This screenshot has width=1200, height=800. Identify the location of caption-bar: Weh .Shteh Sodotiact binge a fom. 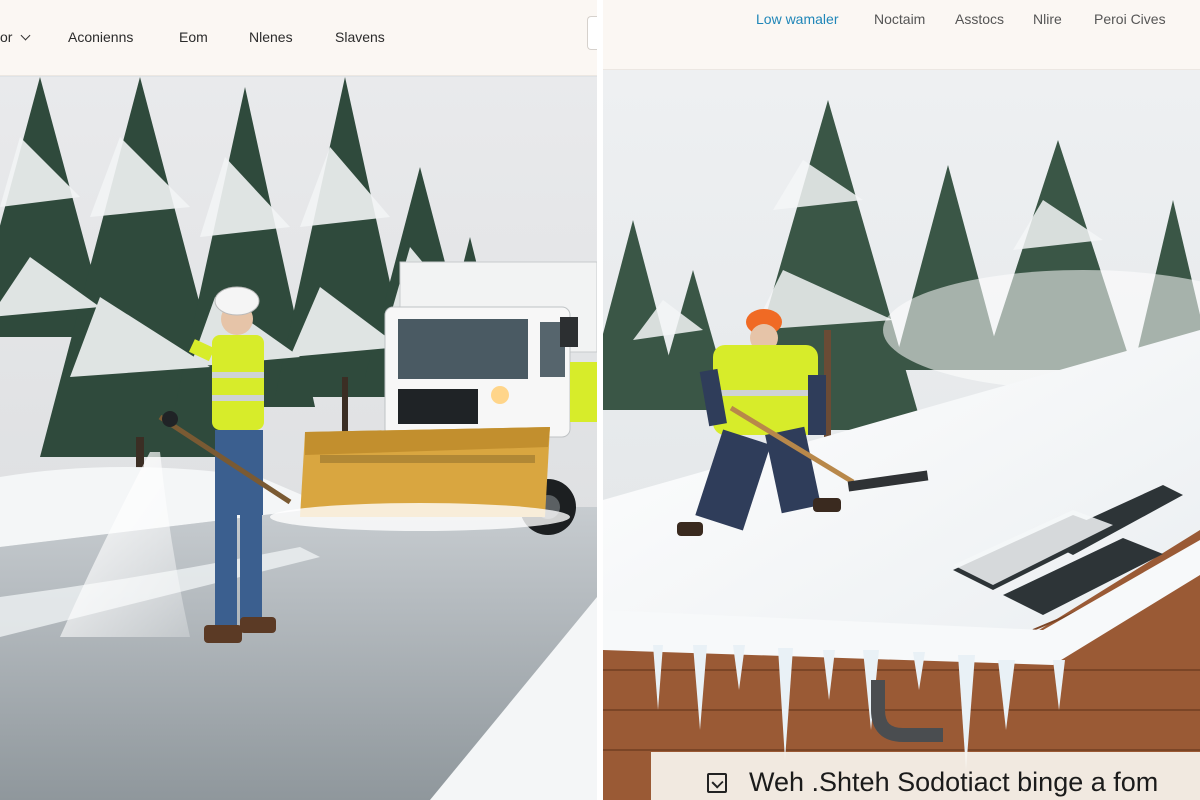
(925, 776).